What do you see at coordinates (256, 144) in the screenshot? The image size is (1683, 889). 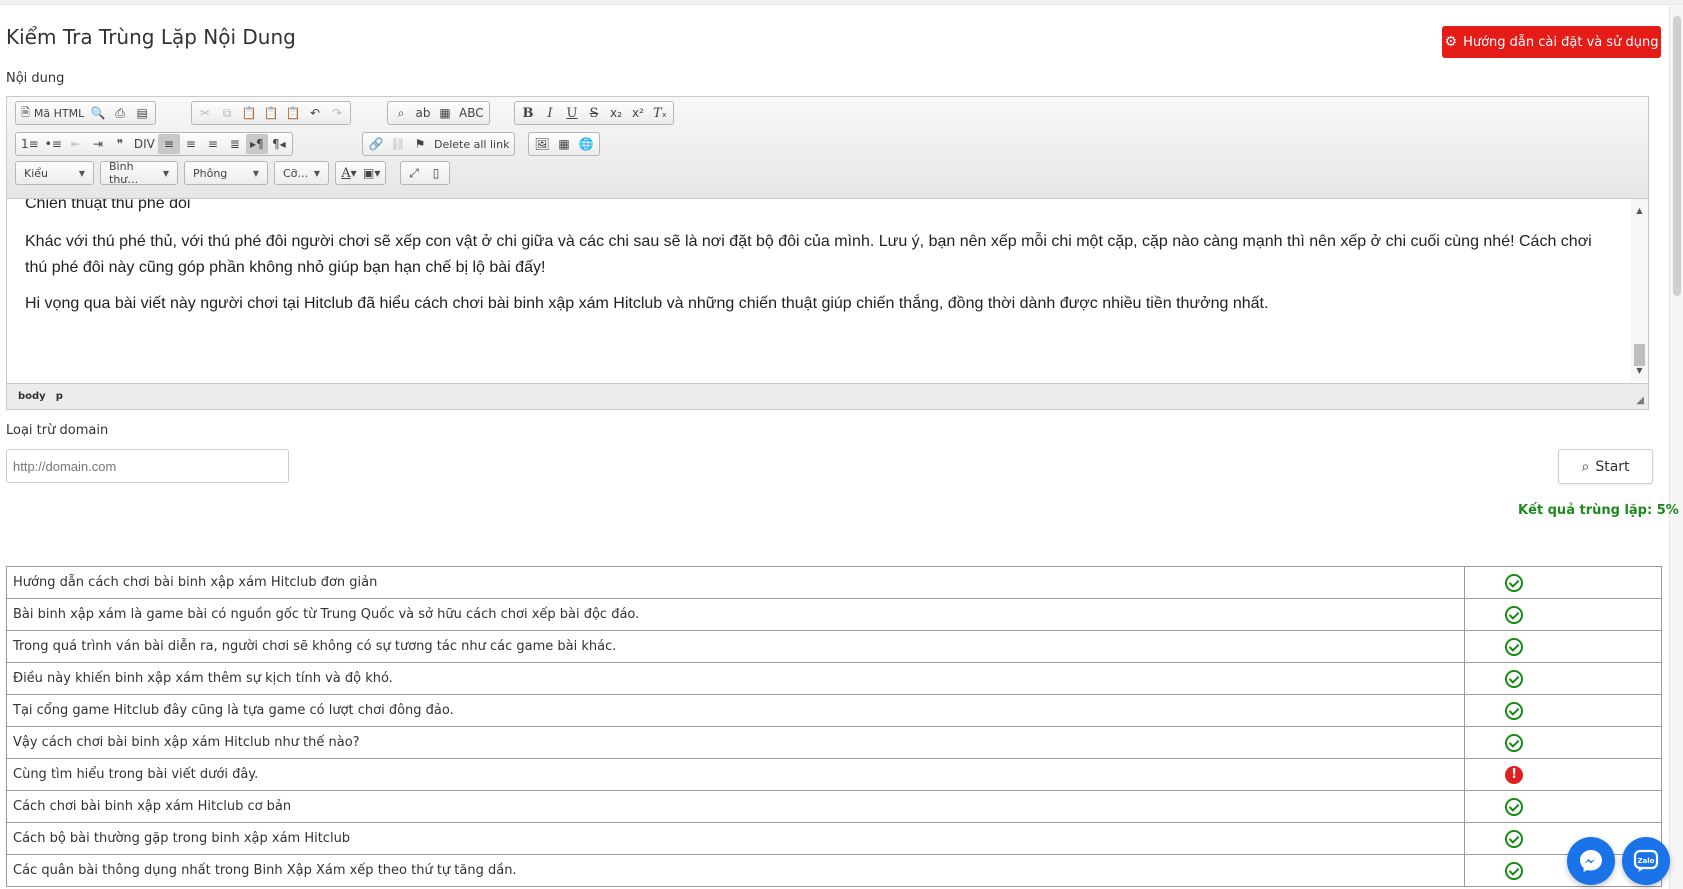 I see `ltr-icon: ▸¶` at bounding box center [256, 144].